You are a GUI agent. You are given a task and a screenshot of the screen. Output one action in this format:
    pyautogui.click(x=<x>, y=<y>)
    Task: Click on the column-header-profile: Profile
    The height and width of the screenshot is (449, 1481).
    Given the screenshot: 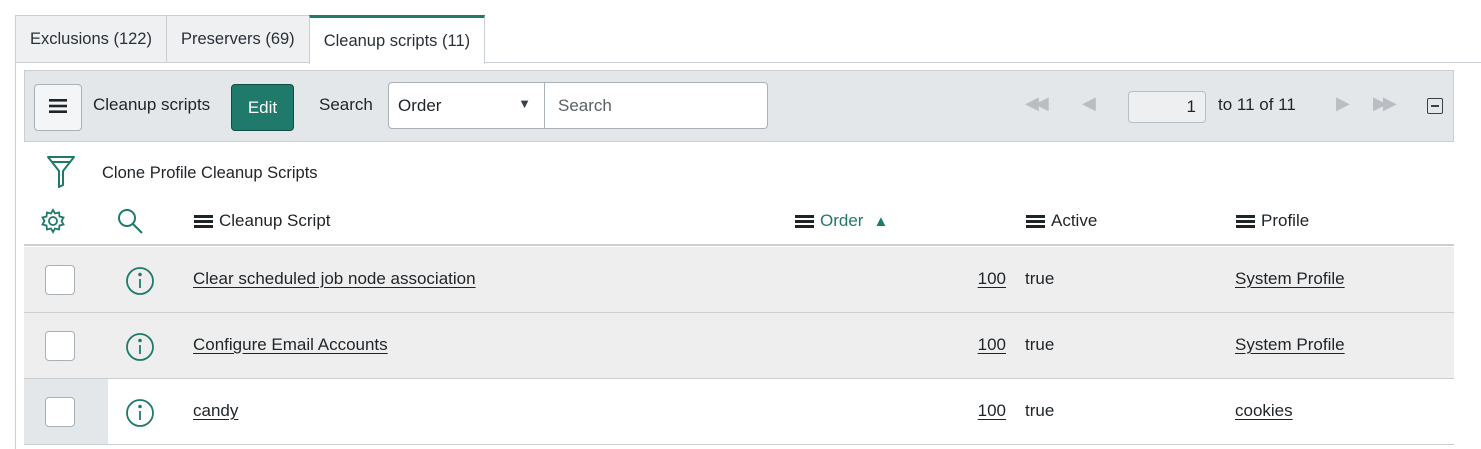 What is the action you would take?
    pyautogui.click(x=1272, y=221)
    